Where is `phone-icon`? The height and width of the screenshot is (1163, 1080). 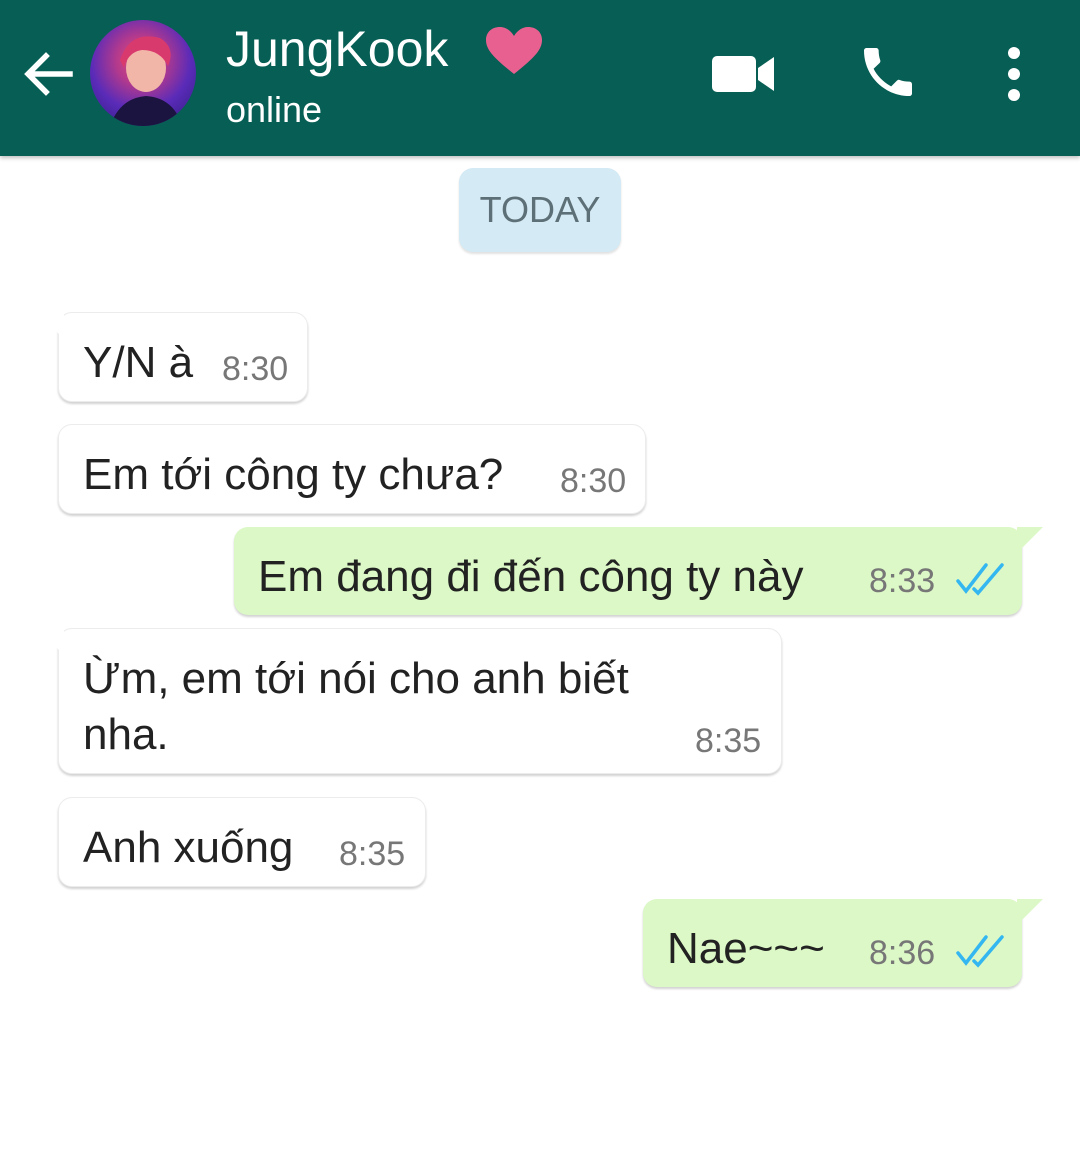 phone-icon is located at coordinates (888, 72).